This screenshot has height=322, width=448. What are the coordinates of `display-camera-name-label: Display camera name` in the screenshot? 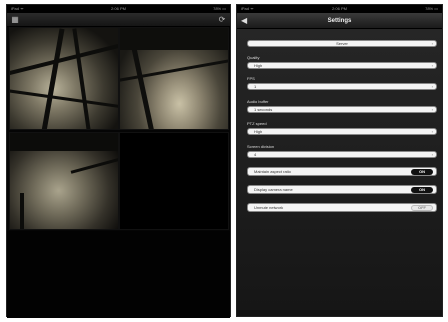 It's located at (273, 189).